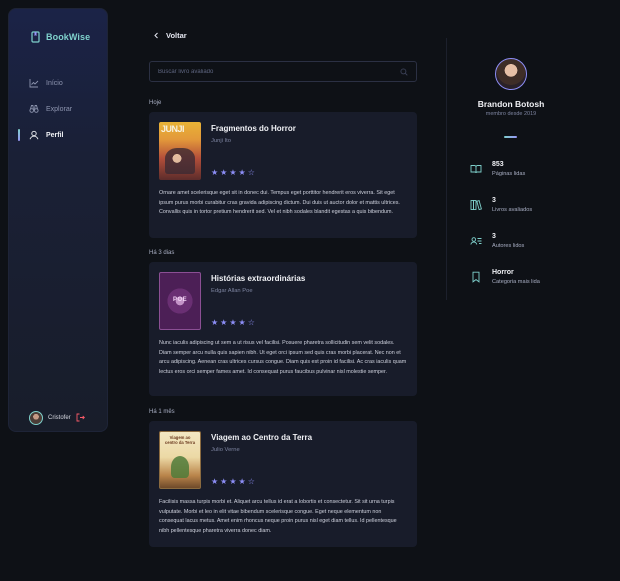  I want to click on book-title: Fragmentos do Horror, so click(253, 128).